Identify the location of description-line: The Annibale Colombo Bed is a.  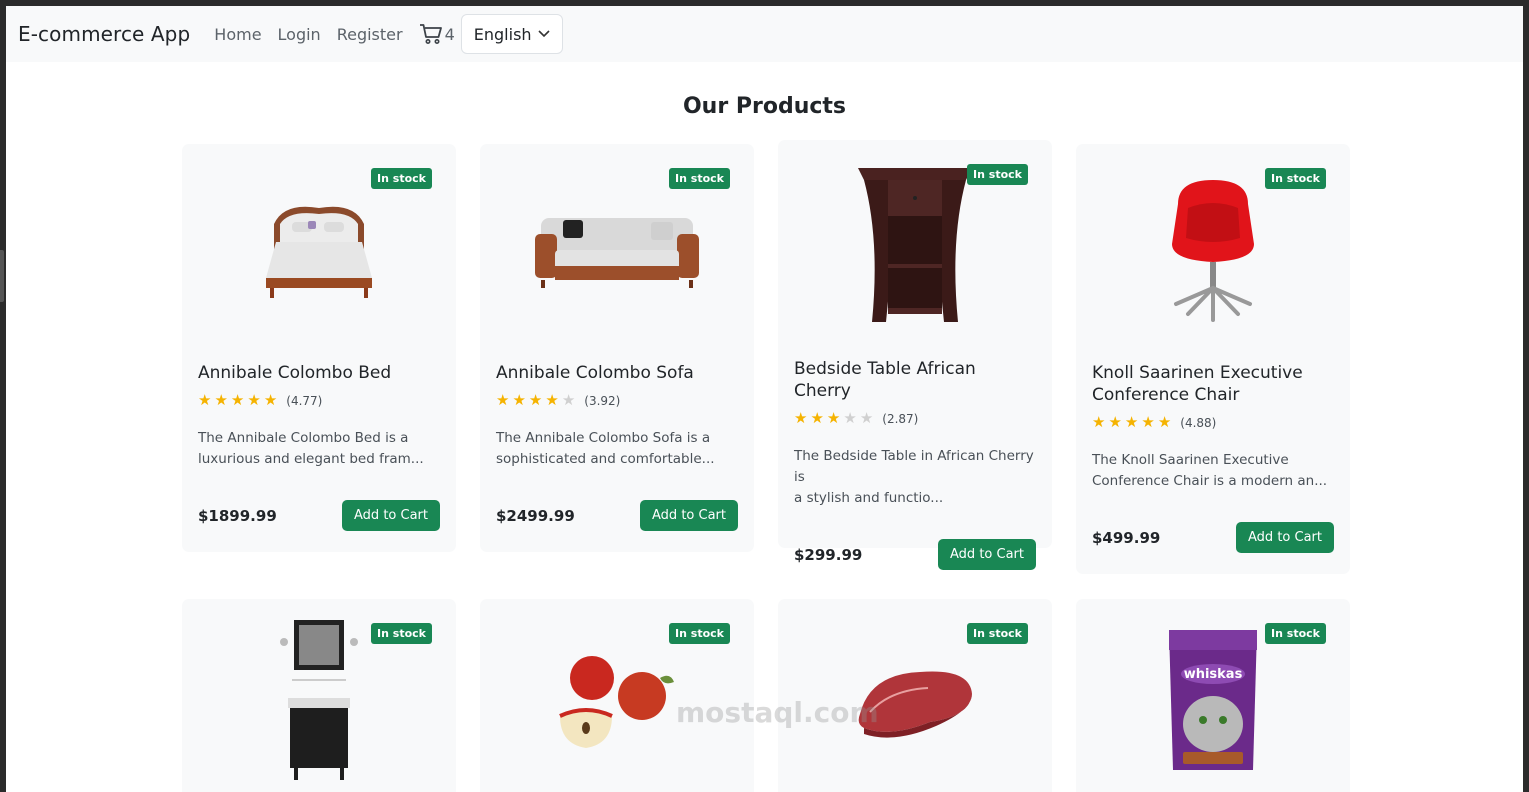
(303, 438).